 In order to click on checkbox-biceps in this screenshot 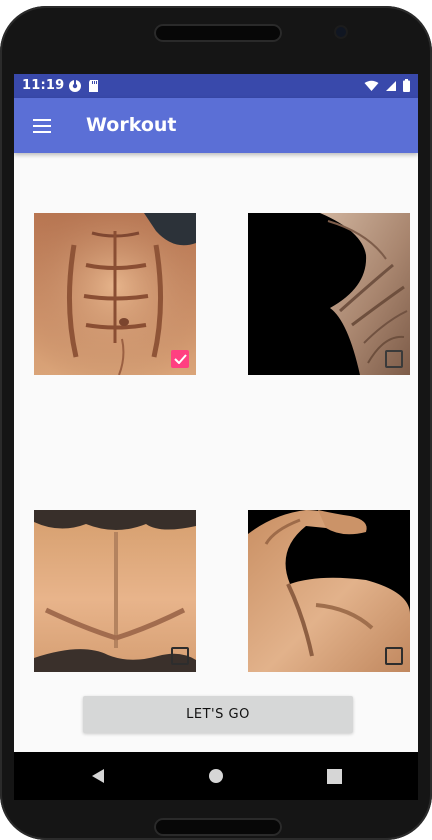, I will do `click(394, 656)`.